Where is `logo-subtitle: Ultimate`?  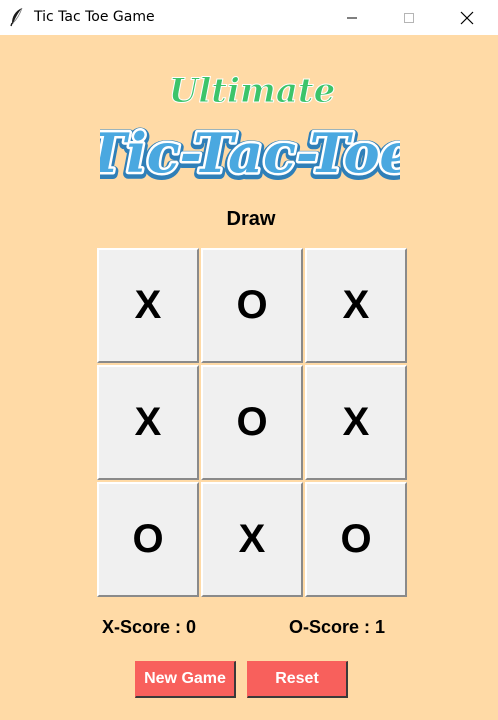
logo-subtitle: Ultimate is located at coordinates (252, 91).